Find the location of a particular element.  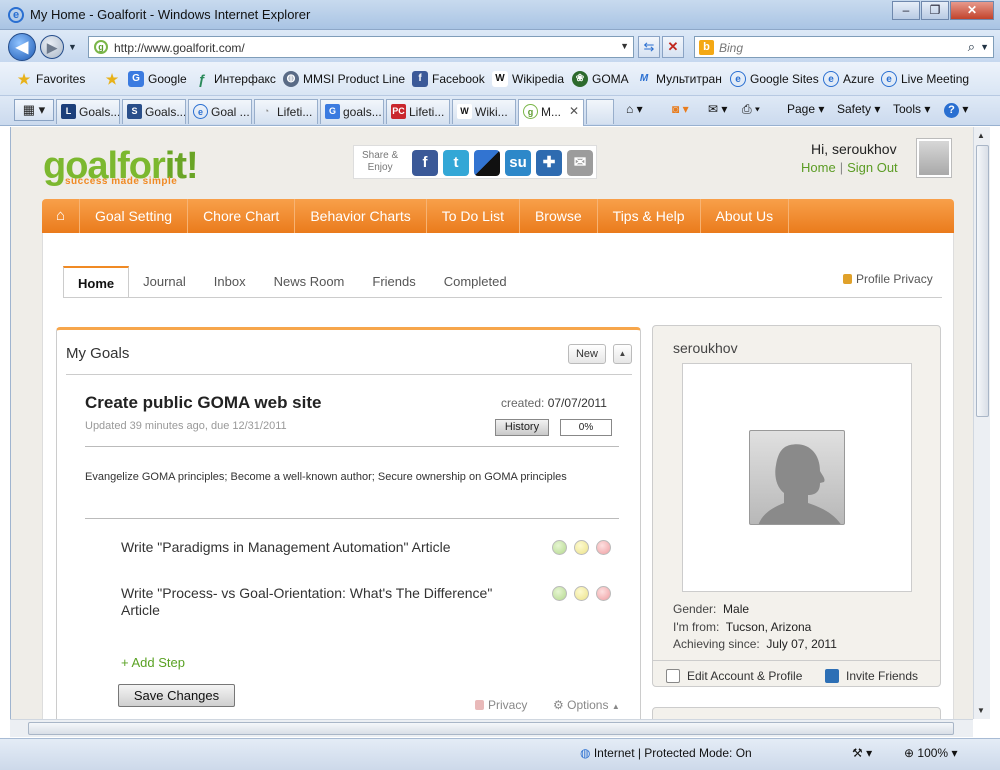

tools-menu: Tools ▾ is located at coordinates (911, 109).